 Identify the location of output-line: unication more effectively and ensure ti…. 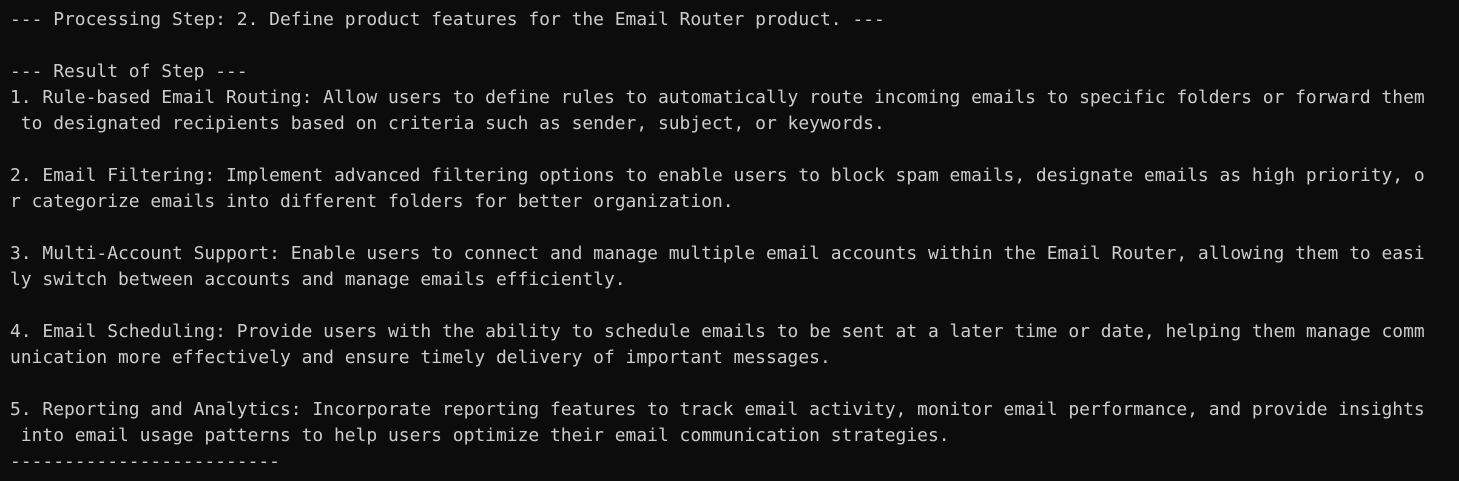
(420, 357).